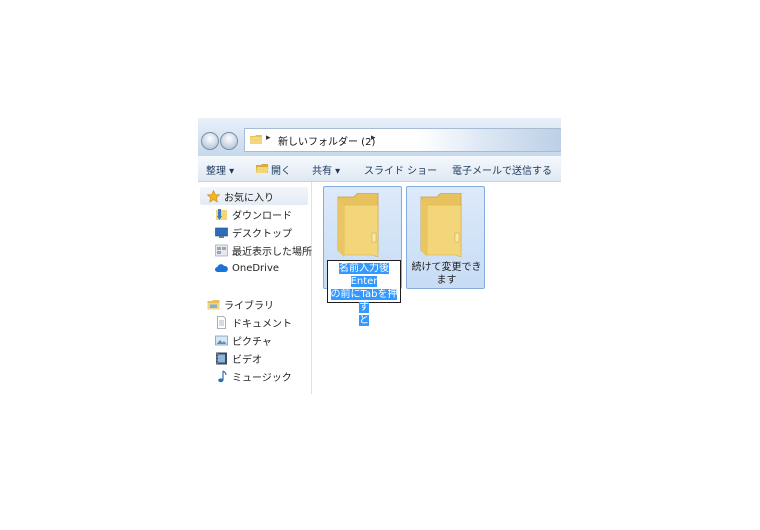 This screenshot has height=530, width=760. I want to click on rename-textbox: 名前入力後Enter の前にTabを押す と, so click(364, 293).